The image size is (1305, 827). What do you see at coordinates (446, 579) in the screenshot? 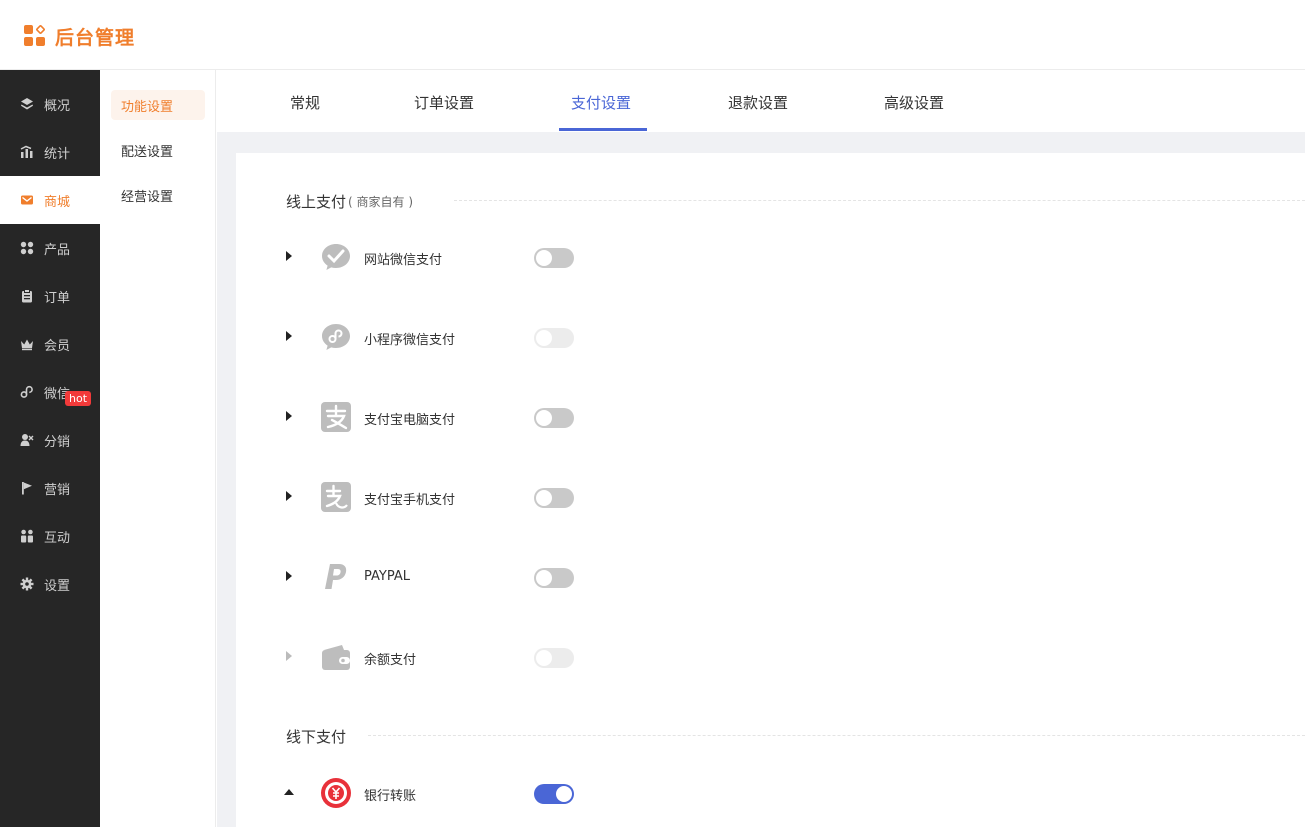
I see `payment-row-paypal: PAYPAL` at bounding box center [446, 579].